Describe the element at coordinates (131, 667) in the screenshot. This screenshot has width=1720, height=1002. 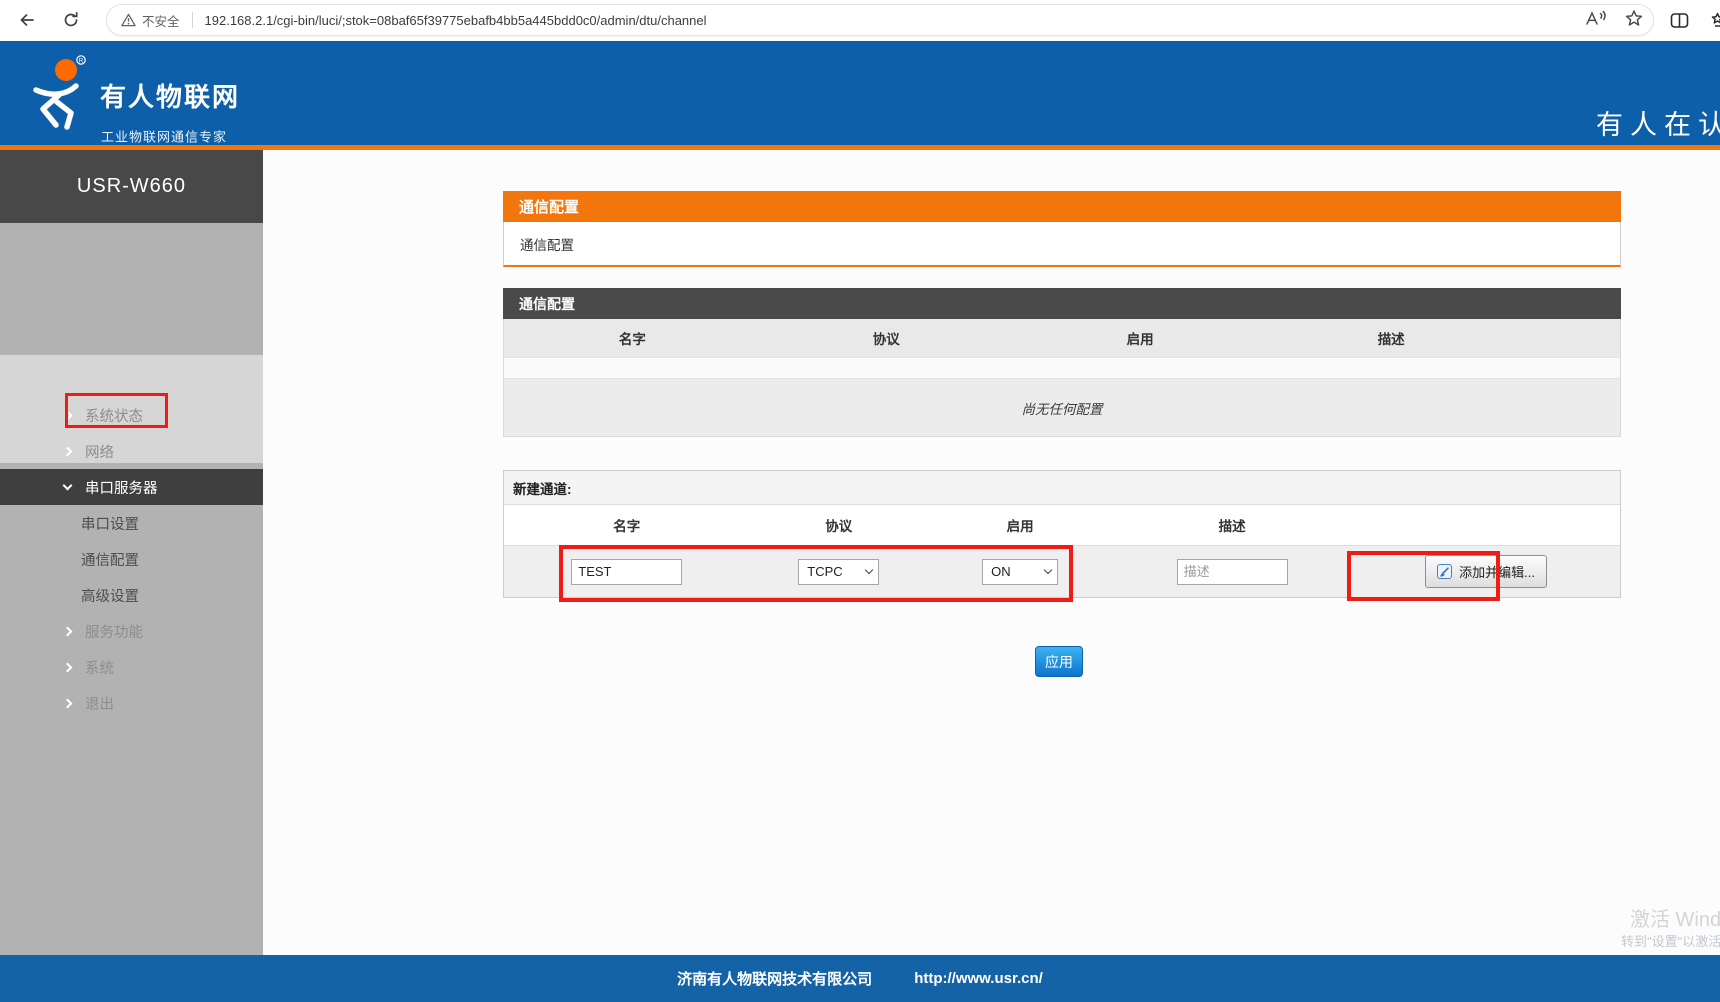
I see `sidebar-item-system: 系统` at that location.